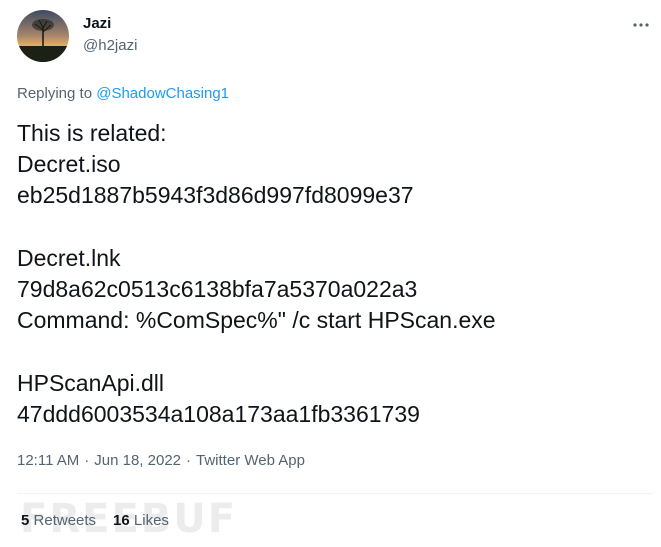 The width and height of the screenshot is (661, 547). Describe the element at coordinates (57, 93) in the screenshot. I see `replying-to-label: Replying to` at that location.